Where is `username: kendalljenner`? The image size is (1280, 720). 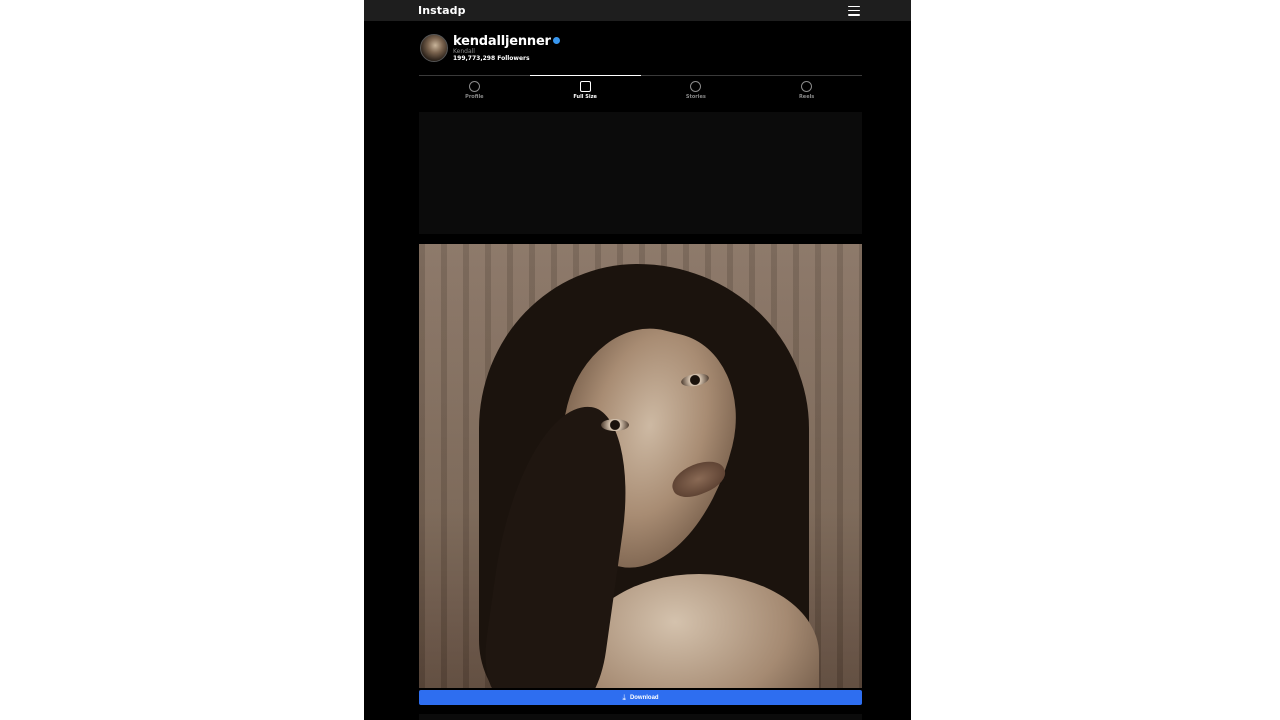 username: kendalljenner is located at coordinates (502, 41).